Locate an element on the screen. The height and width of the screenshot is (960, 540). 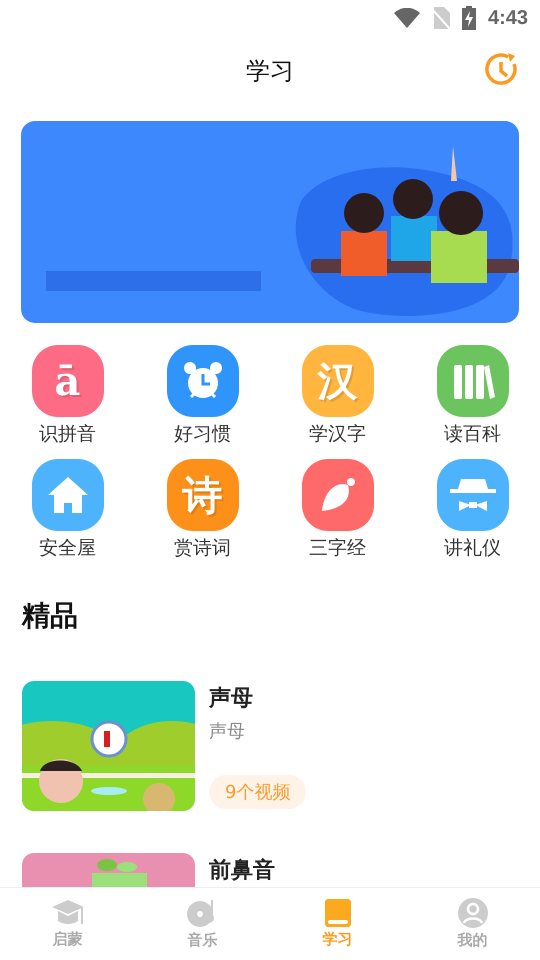
icon-glyph: ā is located at coordinates (67, 381).